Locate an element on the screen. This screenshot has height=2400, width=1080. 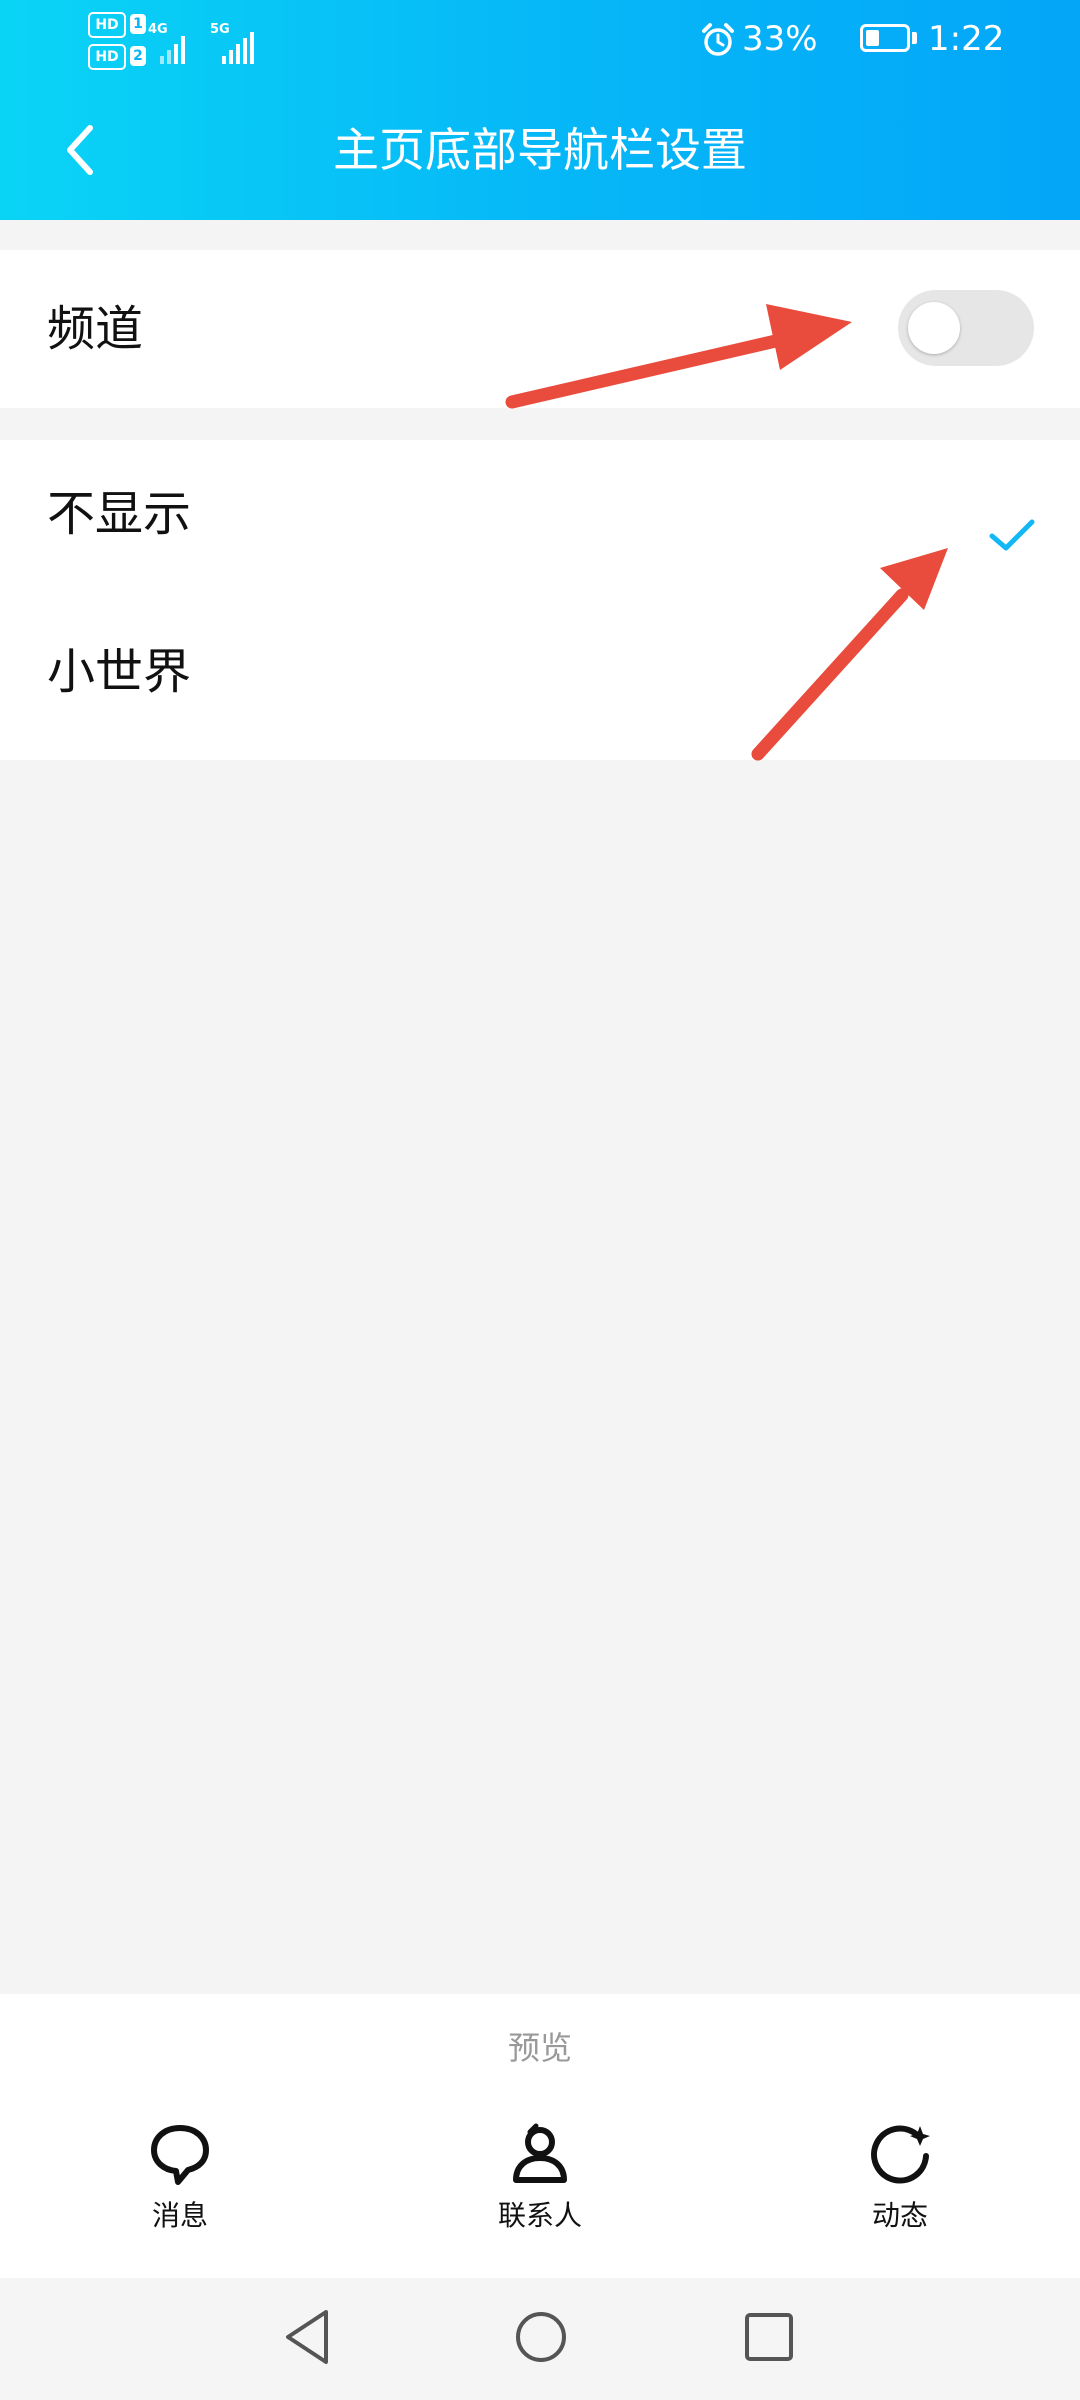
status-bar-left: HD 1 HD 2 4G 5G is located at coordinates (183, 40).